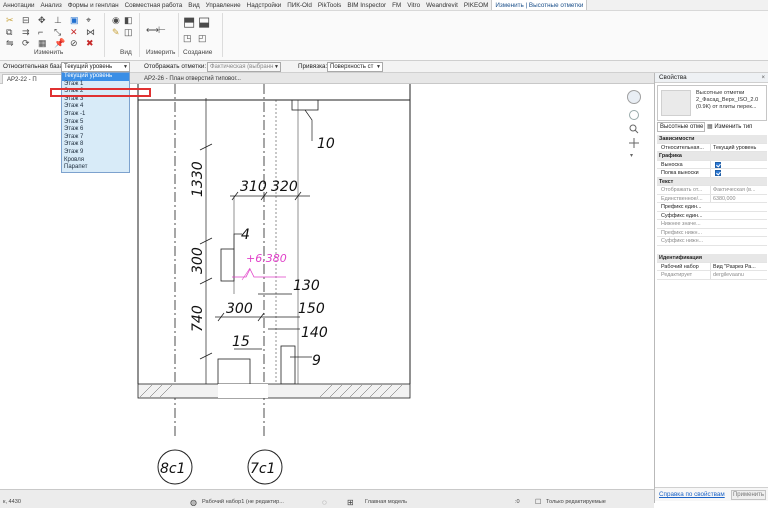  What do you see at coordinates (93, 5) in the screenshot?
I see `tab-massing: Формы и генплан` at bounding box center [93, 5].